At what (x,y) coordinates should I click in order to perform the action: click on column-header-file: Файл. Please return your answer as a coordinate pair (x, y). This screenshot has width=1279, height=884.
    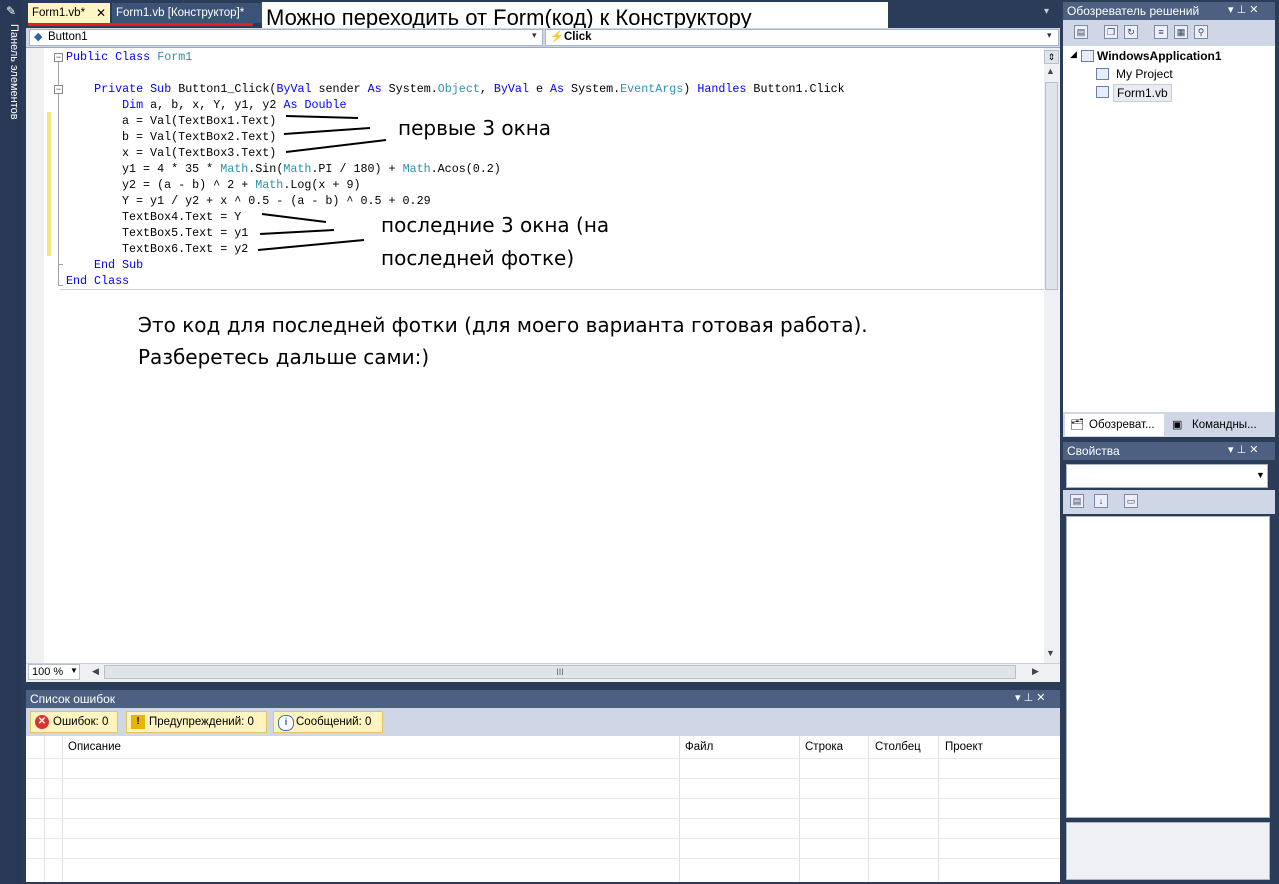
    Looking at the image, I should click on (699, 747).